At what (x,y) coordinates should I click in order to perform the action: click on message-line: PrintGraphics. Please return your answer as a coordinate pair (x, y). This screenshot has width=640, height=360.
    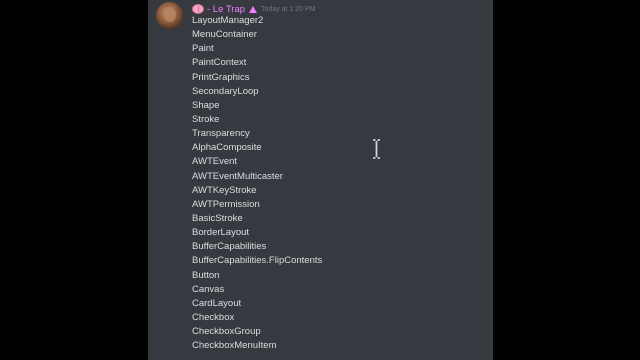
    Looking at the image, I should click on (221, 77).